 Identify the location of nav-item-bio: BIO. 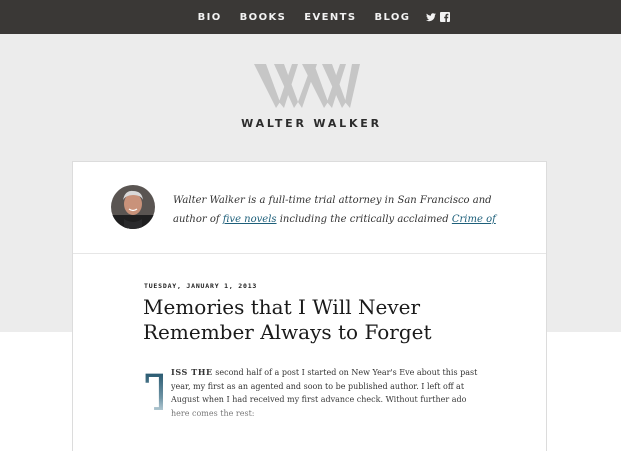
(210, 17).